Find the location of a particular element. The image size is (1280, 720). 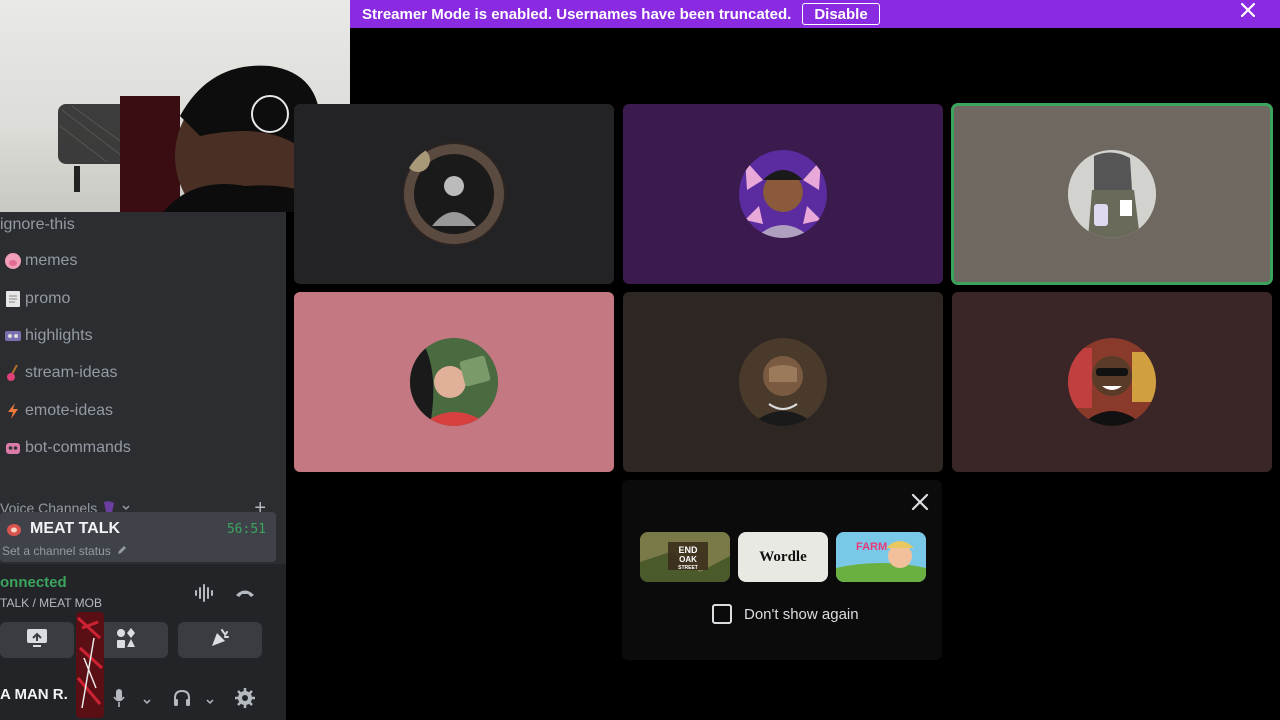

wordle-label: Wordle is located at coordinates (783, 556).